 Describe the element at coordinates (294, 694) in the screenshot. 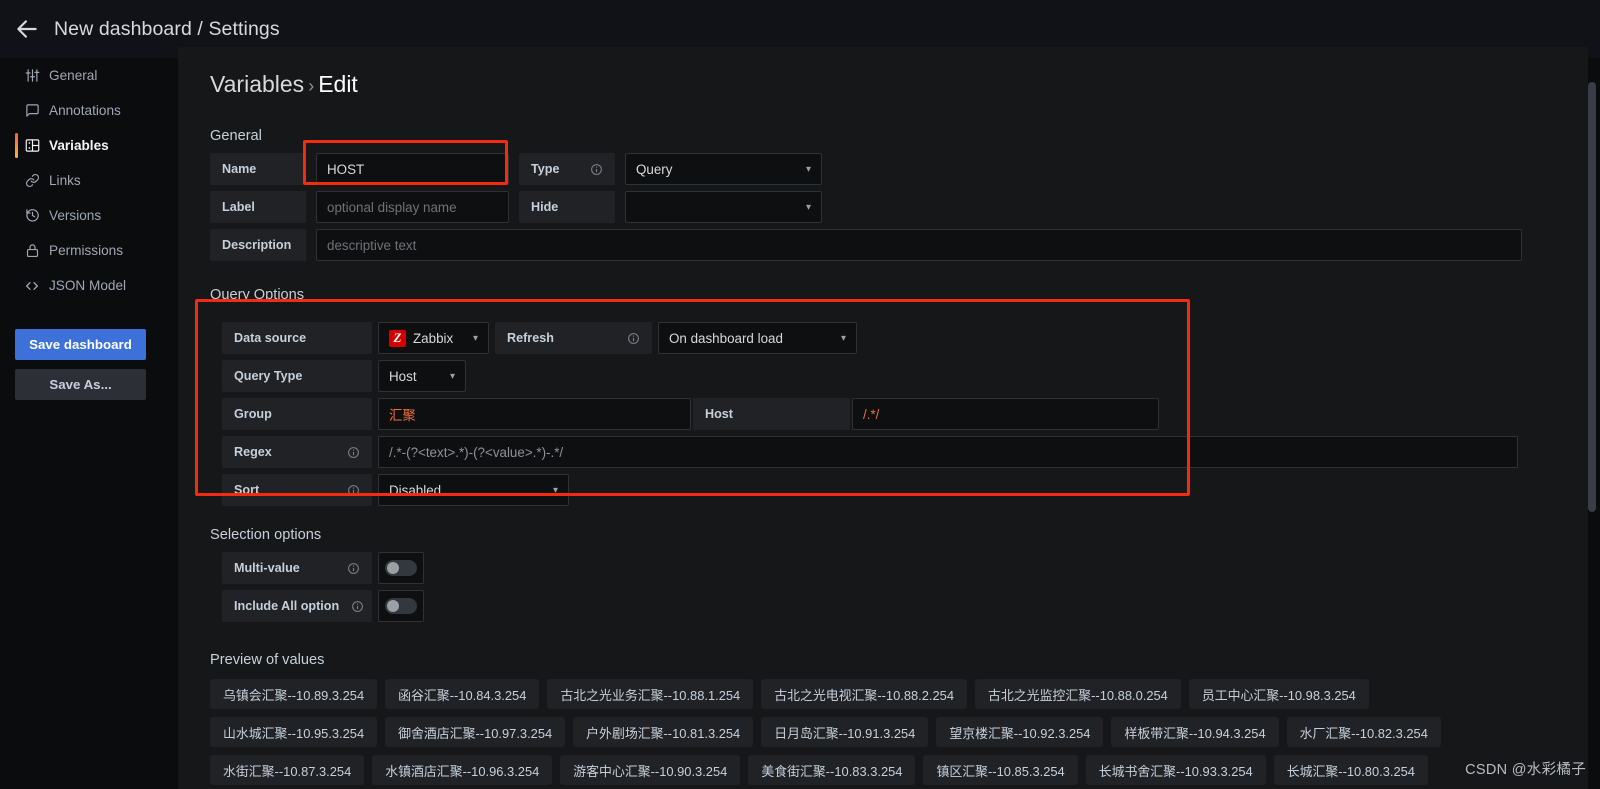

I see `preview-value-chip: 乌镇会汇聚--10.89.3.254` at that location.